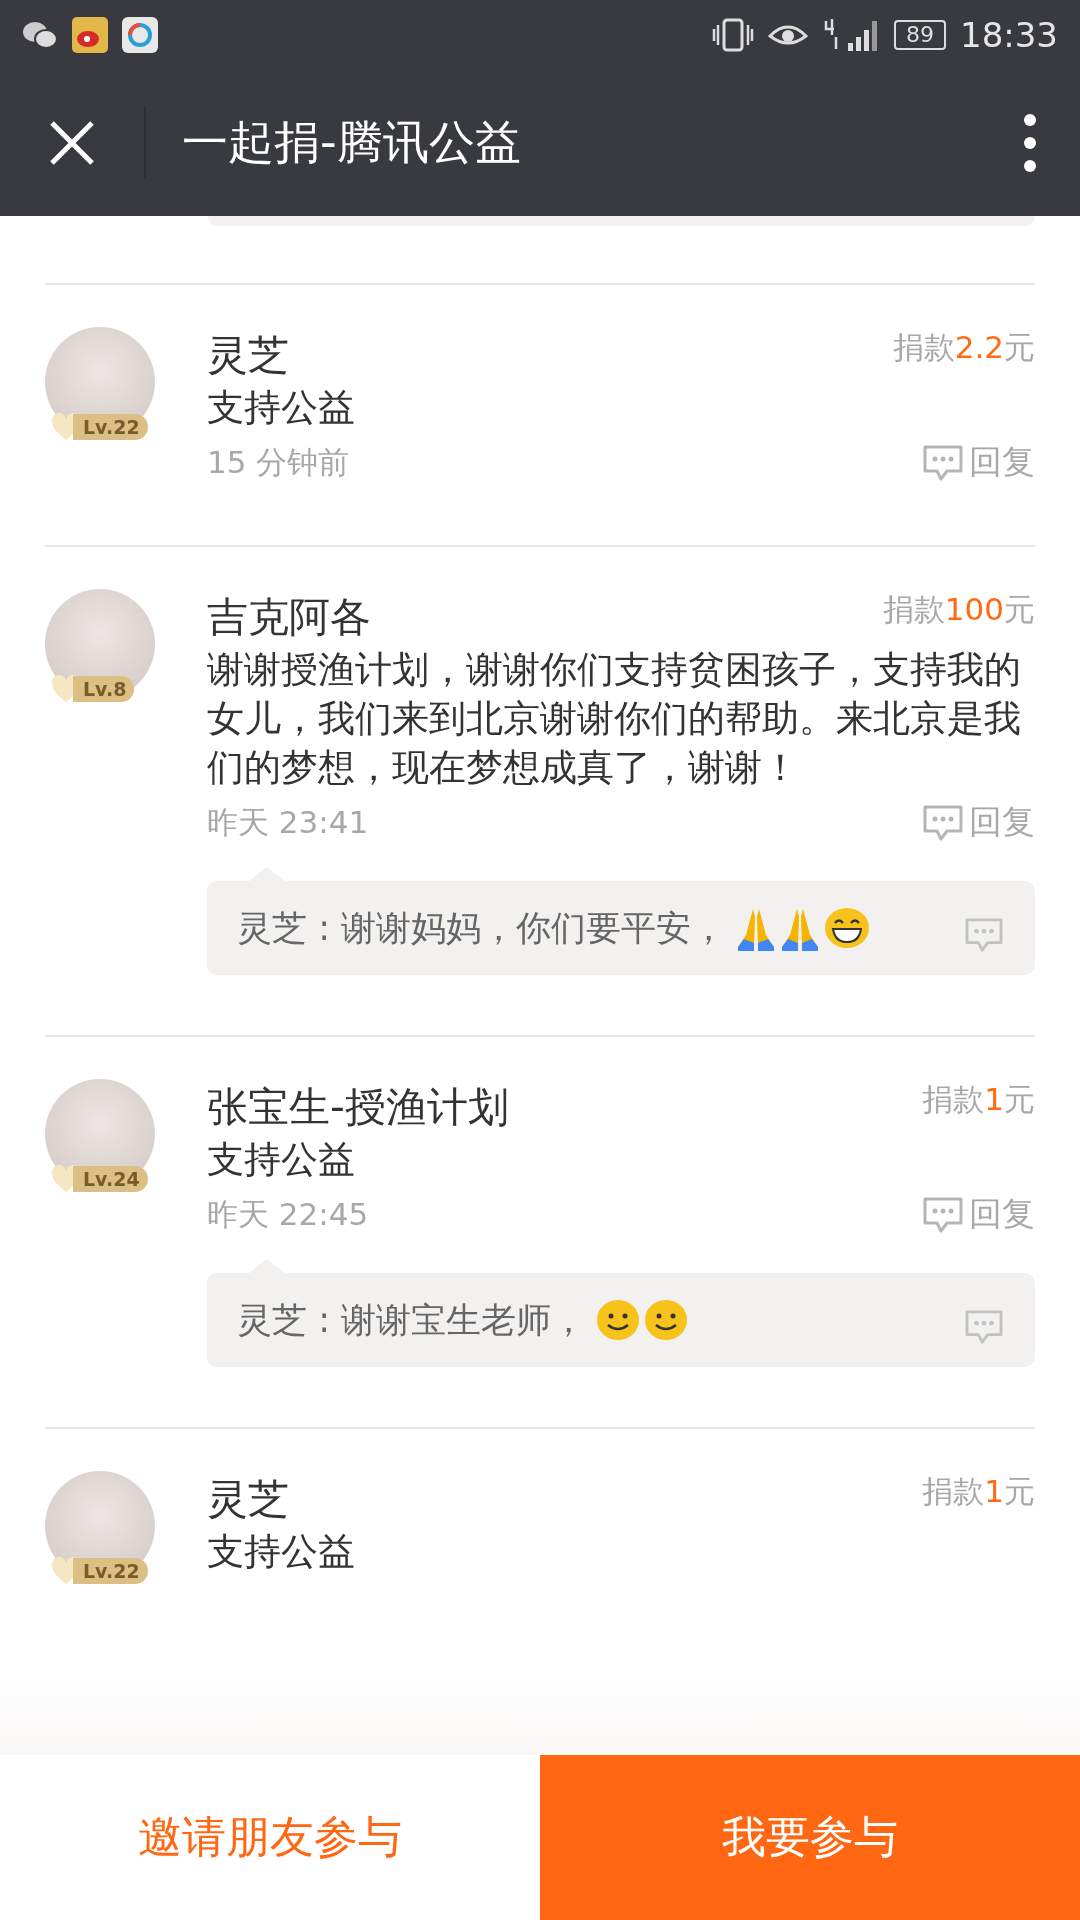 Image resolution: width=1080 pixels, height=1920 pixels. I want to click on commenter-name: 吉克阿各, so click(289, 617).